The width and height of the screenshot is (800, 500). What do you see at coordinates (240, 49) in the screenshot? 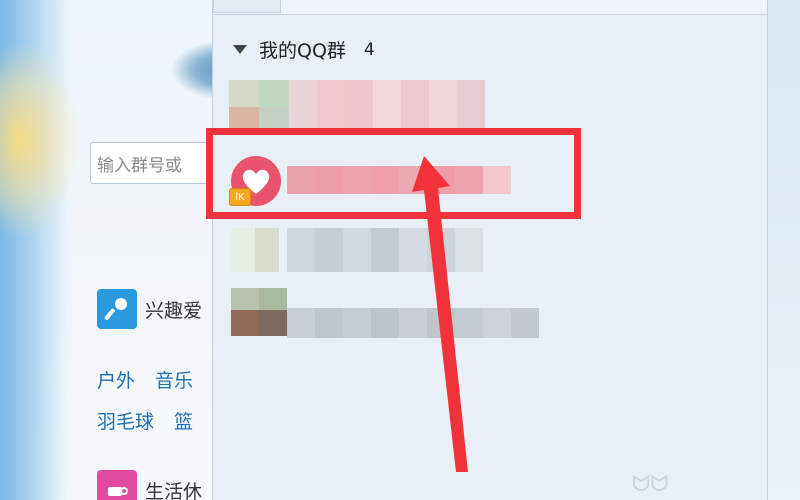
I see `expand-caret-icon` at bounding box center [240, 49].